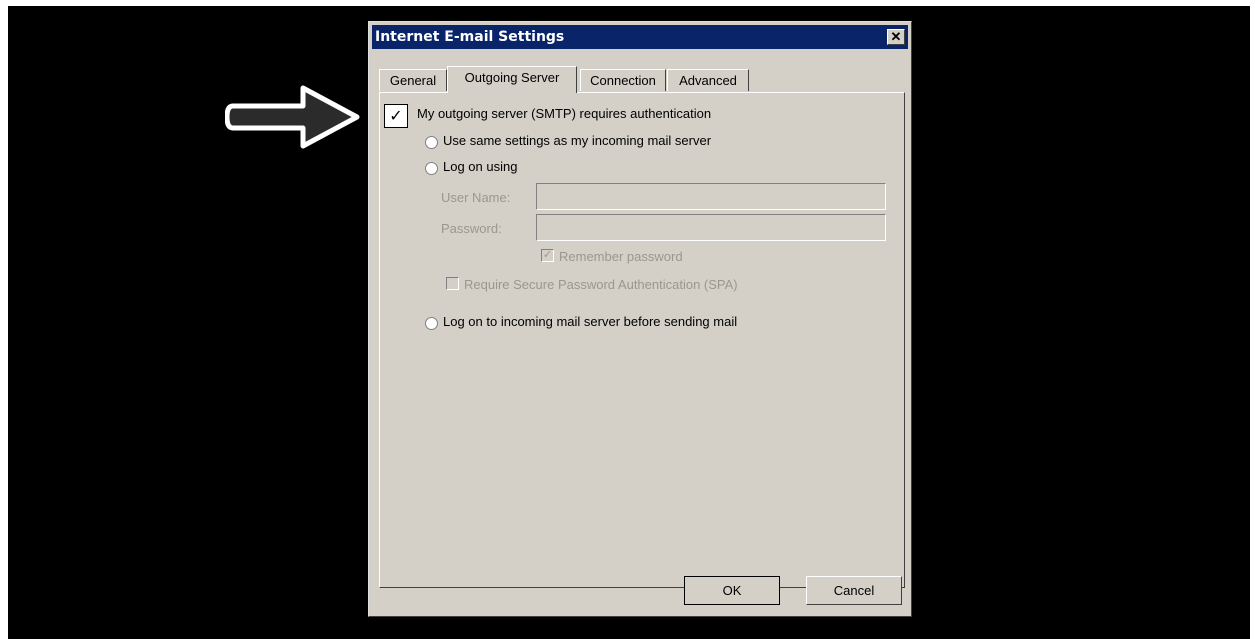 The height and width of the screenshot is (639, 1255). I want to click on tab-connection-label: Connection, so click(623, 80).